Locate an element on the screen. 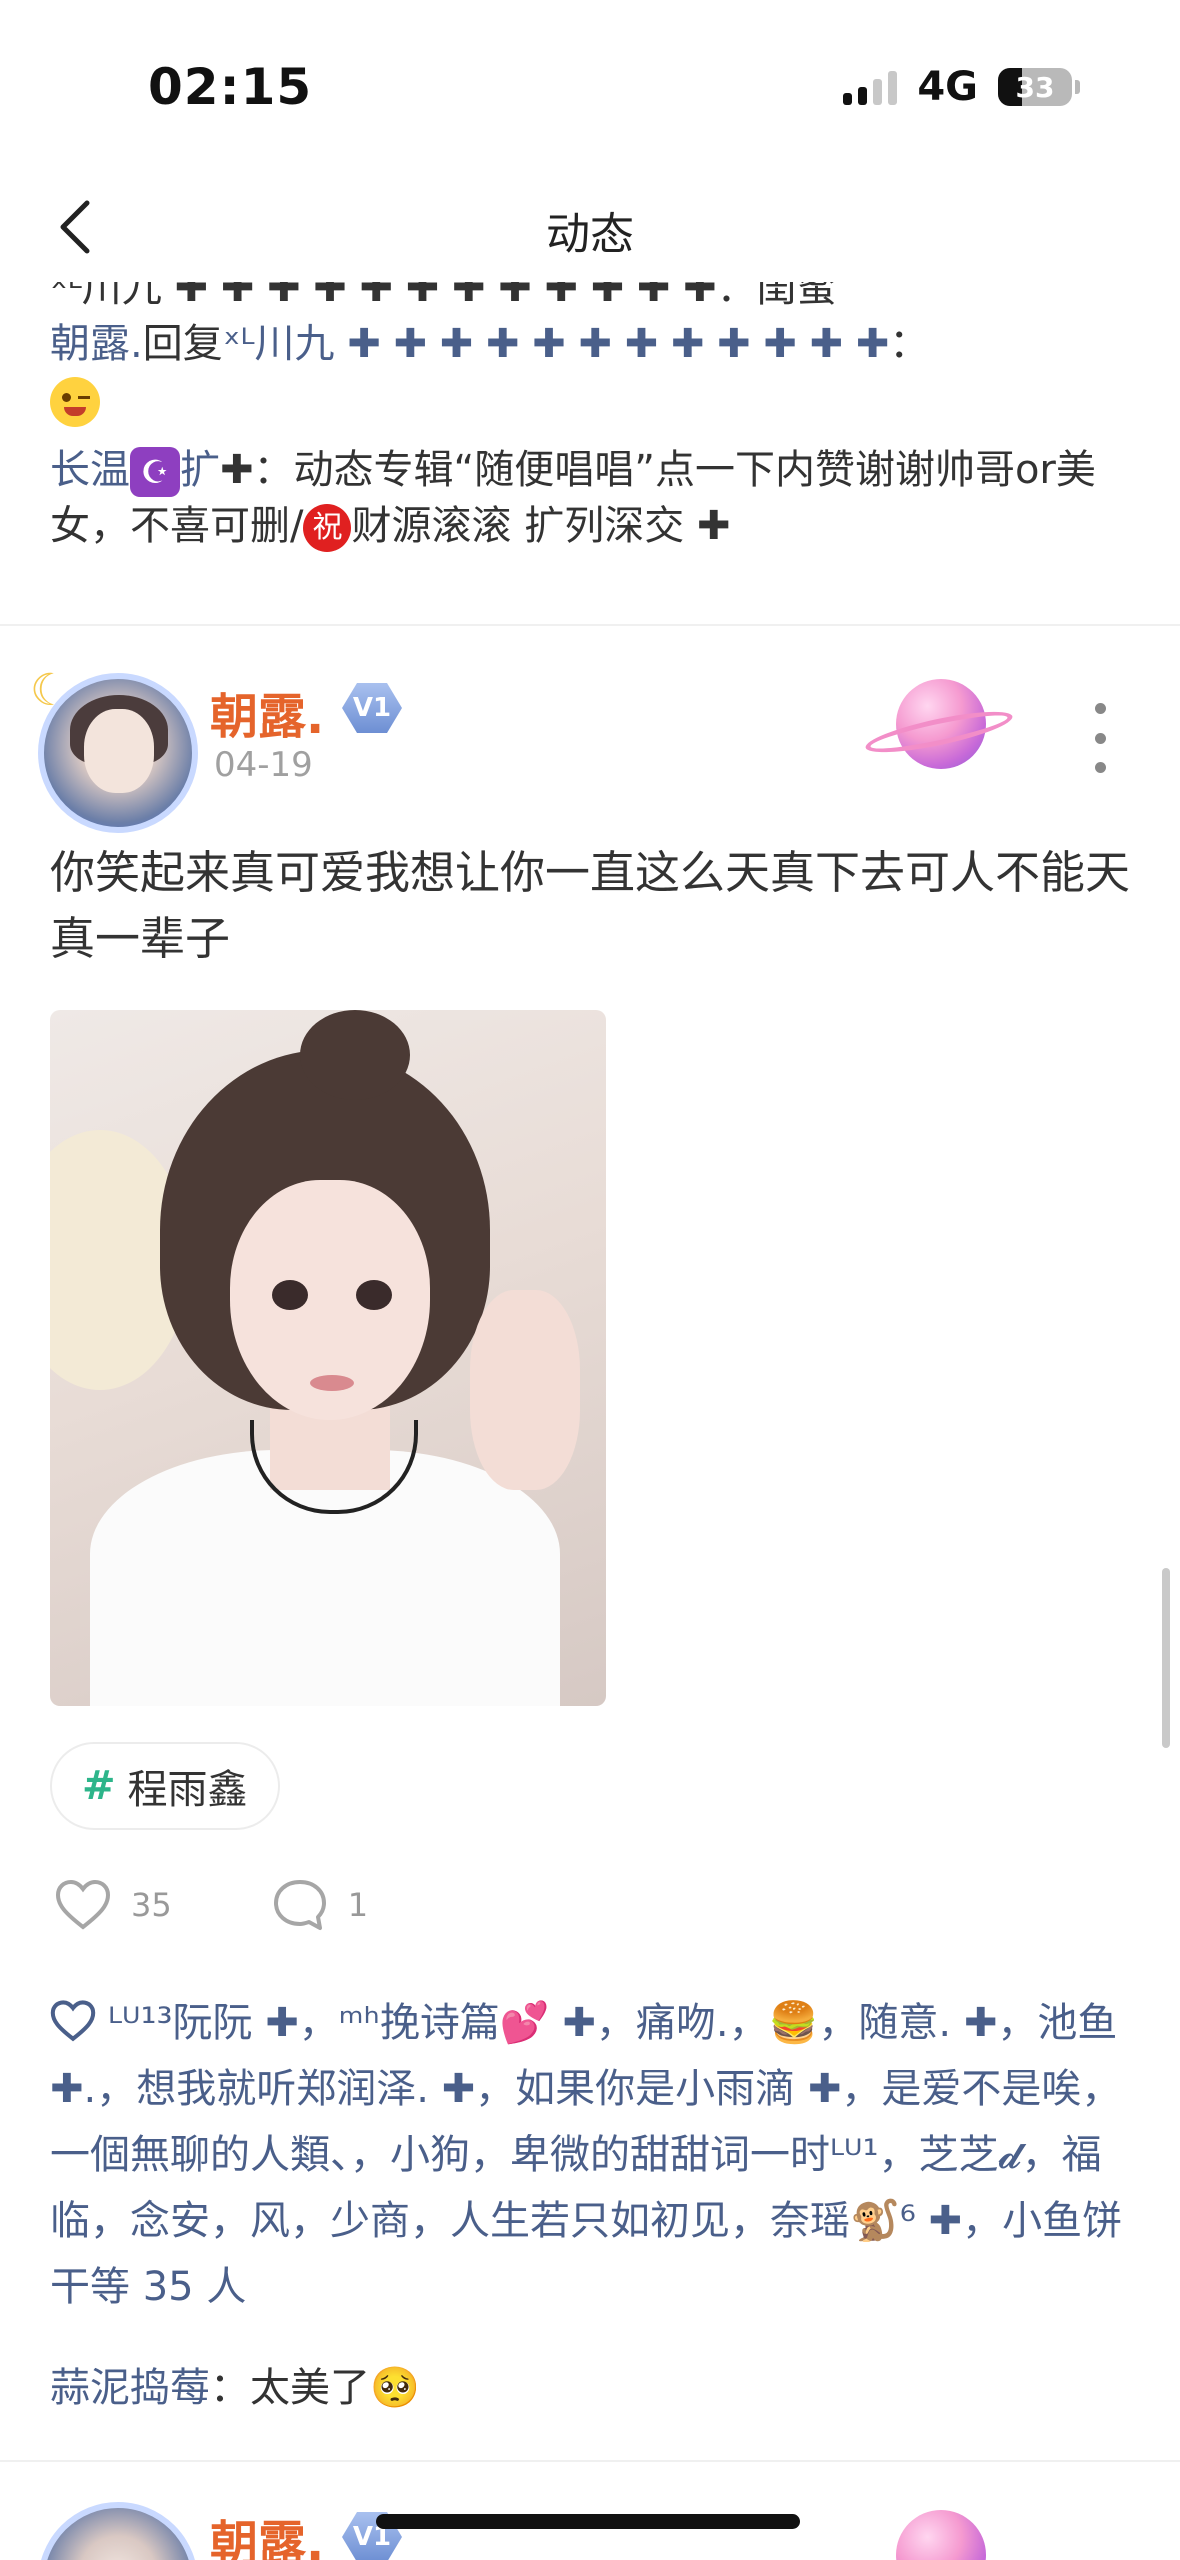  status-time: 02:15 is located at coordinates (230, 87).